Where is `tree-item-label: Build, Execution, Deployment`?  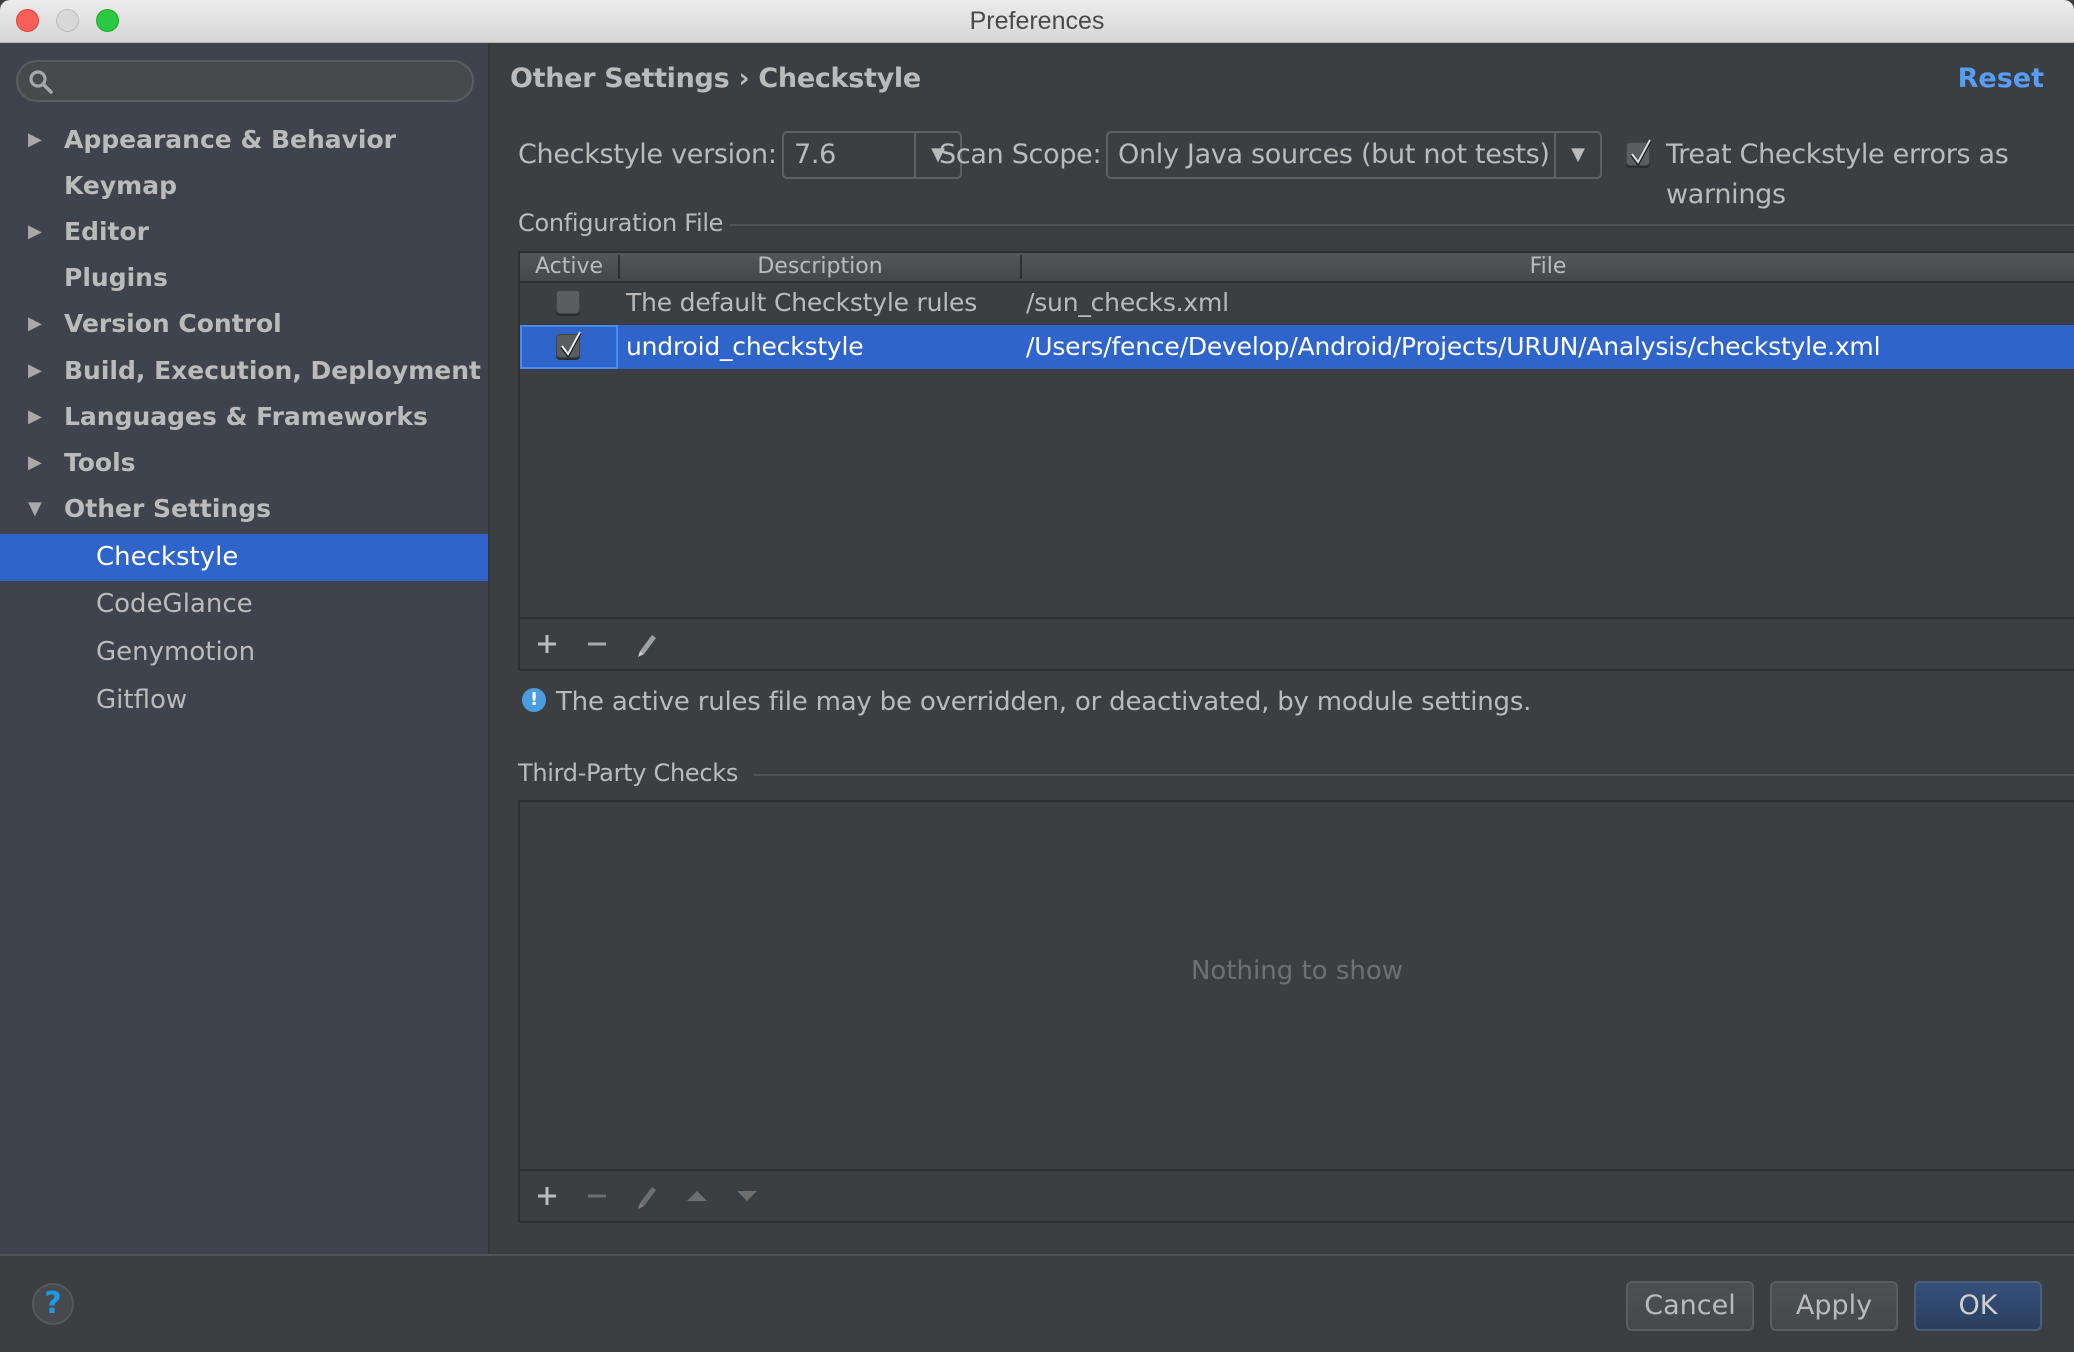 tree-item-label: Build, Execution, Deployment is located at coordinates (272, 370).